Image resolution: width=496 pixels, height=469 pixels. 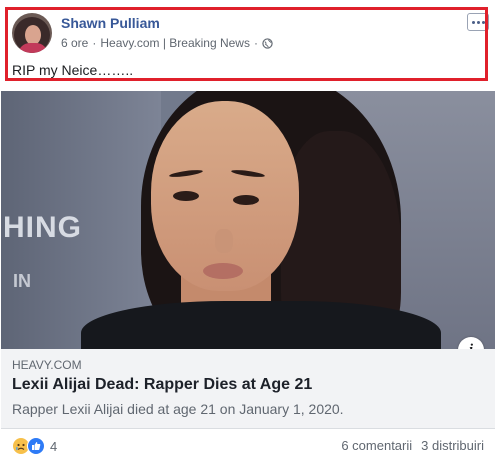 What do you see at coordinates (22, 281) in the screenshot?
I see `backdrop-text-small: IN` at bounding box center [22, 281].